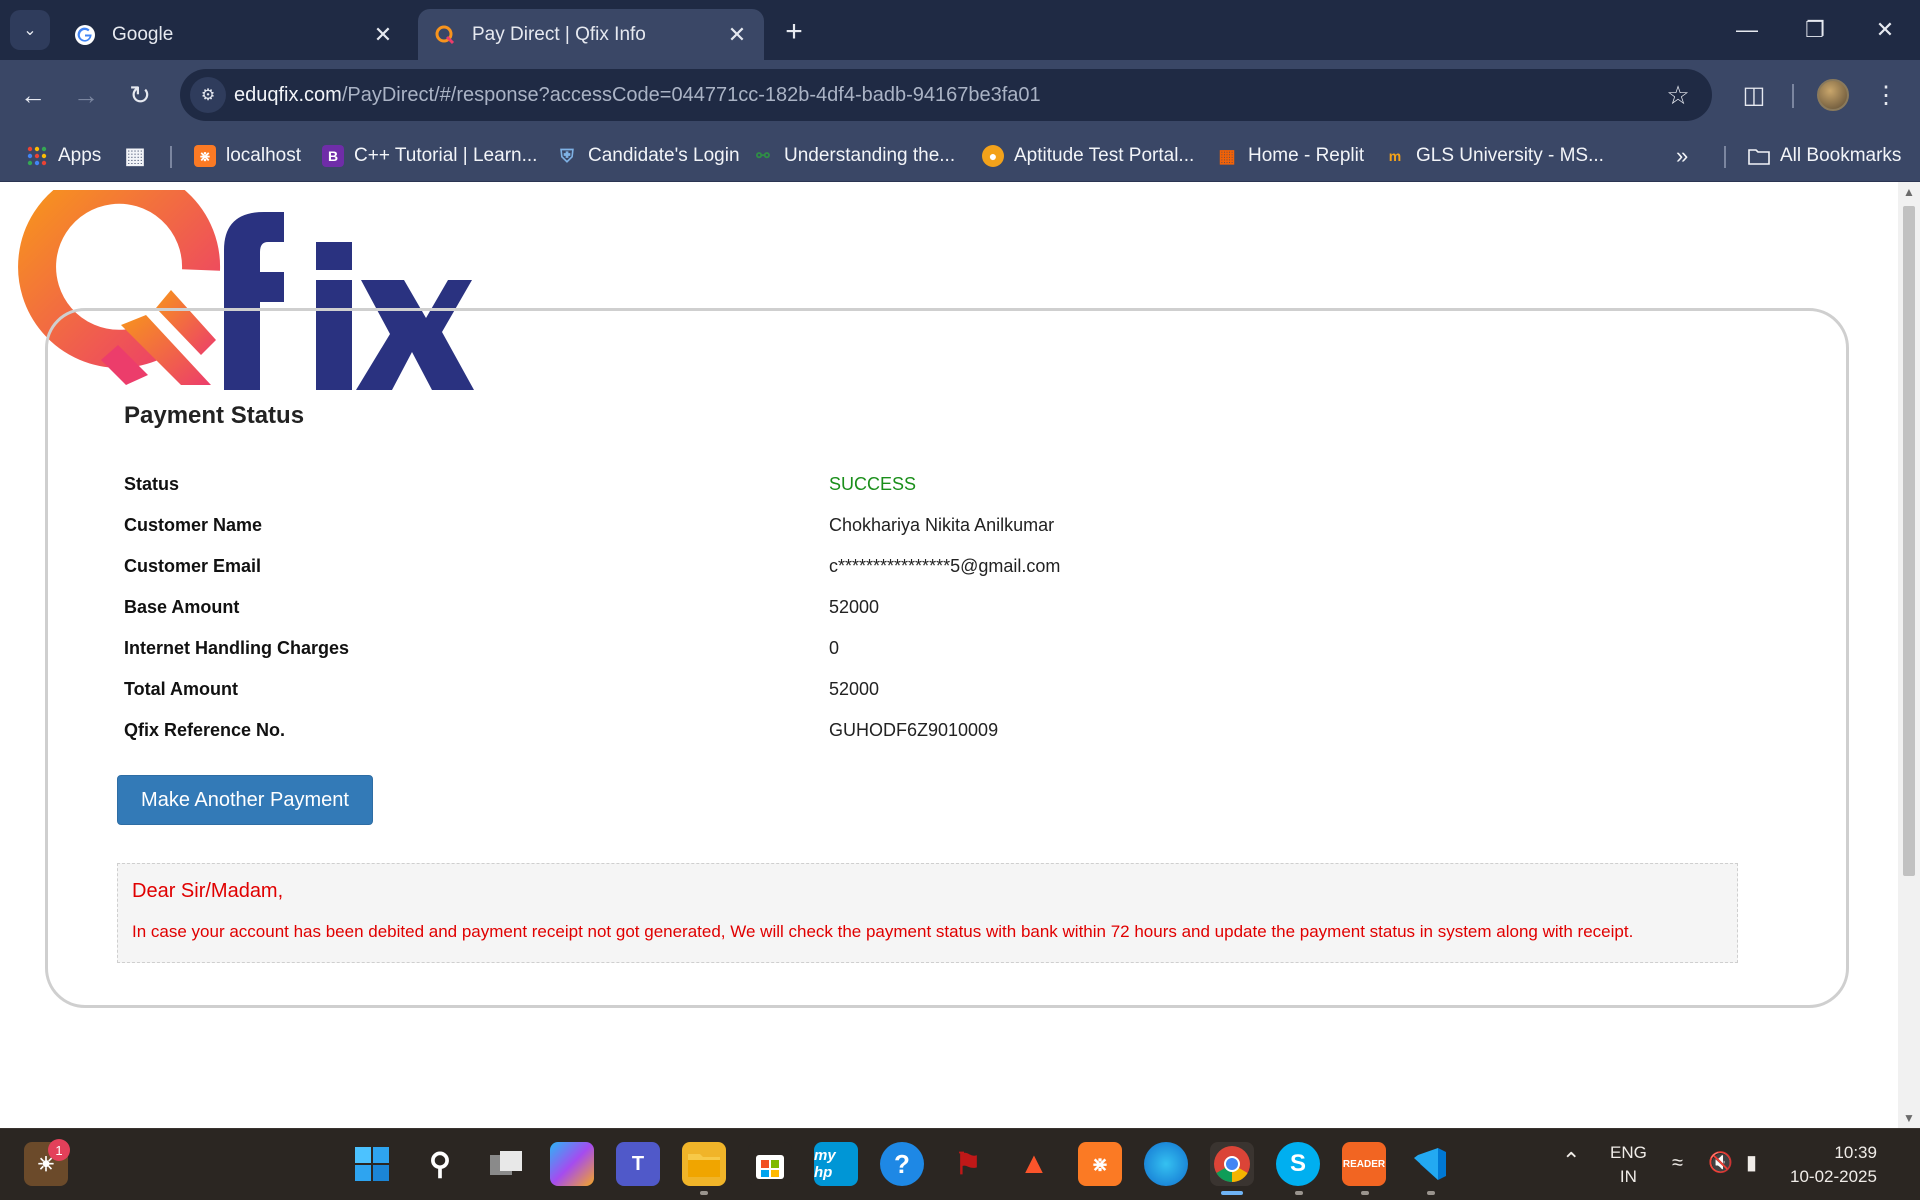 The width and height of the screenshot is (1920, 1200). I want to click on help-icon: ?, so click(902, 1164).